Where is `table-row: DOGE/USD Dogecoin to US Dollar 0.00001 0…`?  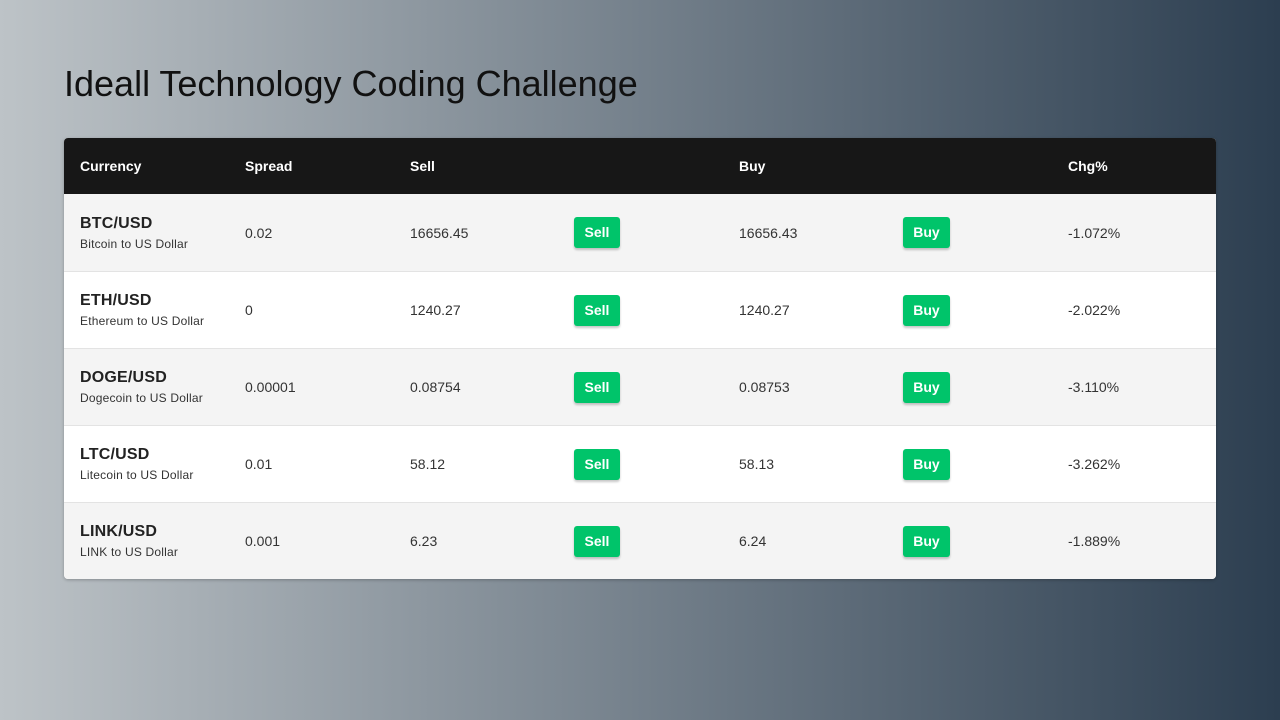
table-row: DOGE/USD Dogecoin to US Dollar 0.00001 0… is located at coordinates (640, 386).